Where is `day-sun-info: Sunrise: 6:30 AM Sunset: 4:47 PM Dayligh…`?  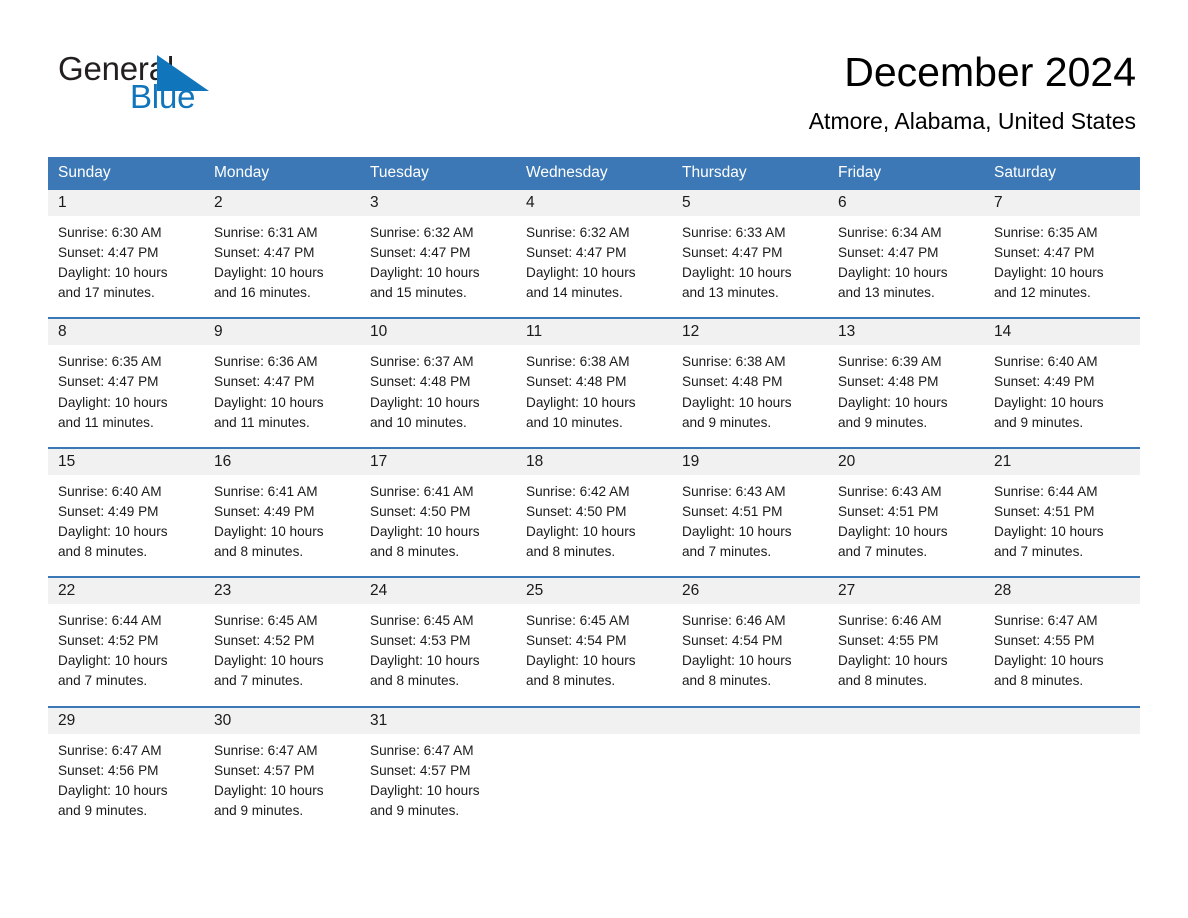 day-sun-info: Sunrise: 6:30 AM Sunset: 4:47 PM Dayligh… is located at coordinates (113, 263).